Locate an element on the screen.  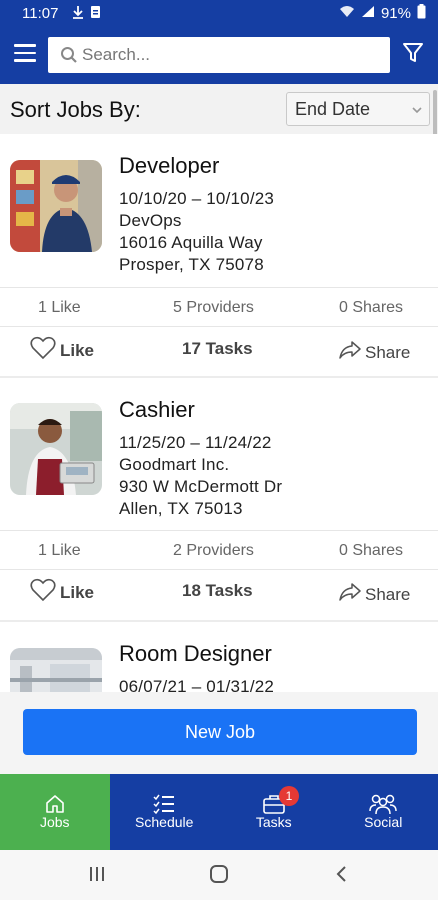
tasks-link: 17 Tasks is located at coordinates (217, 349).